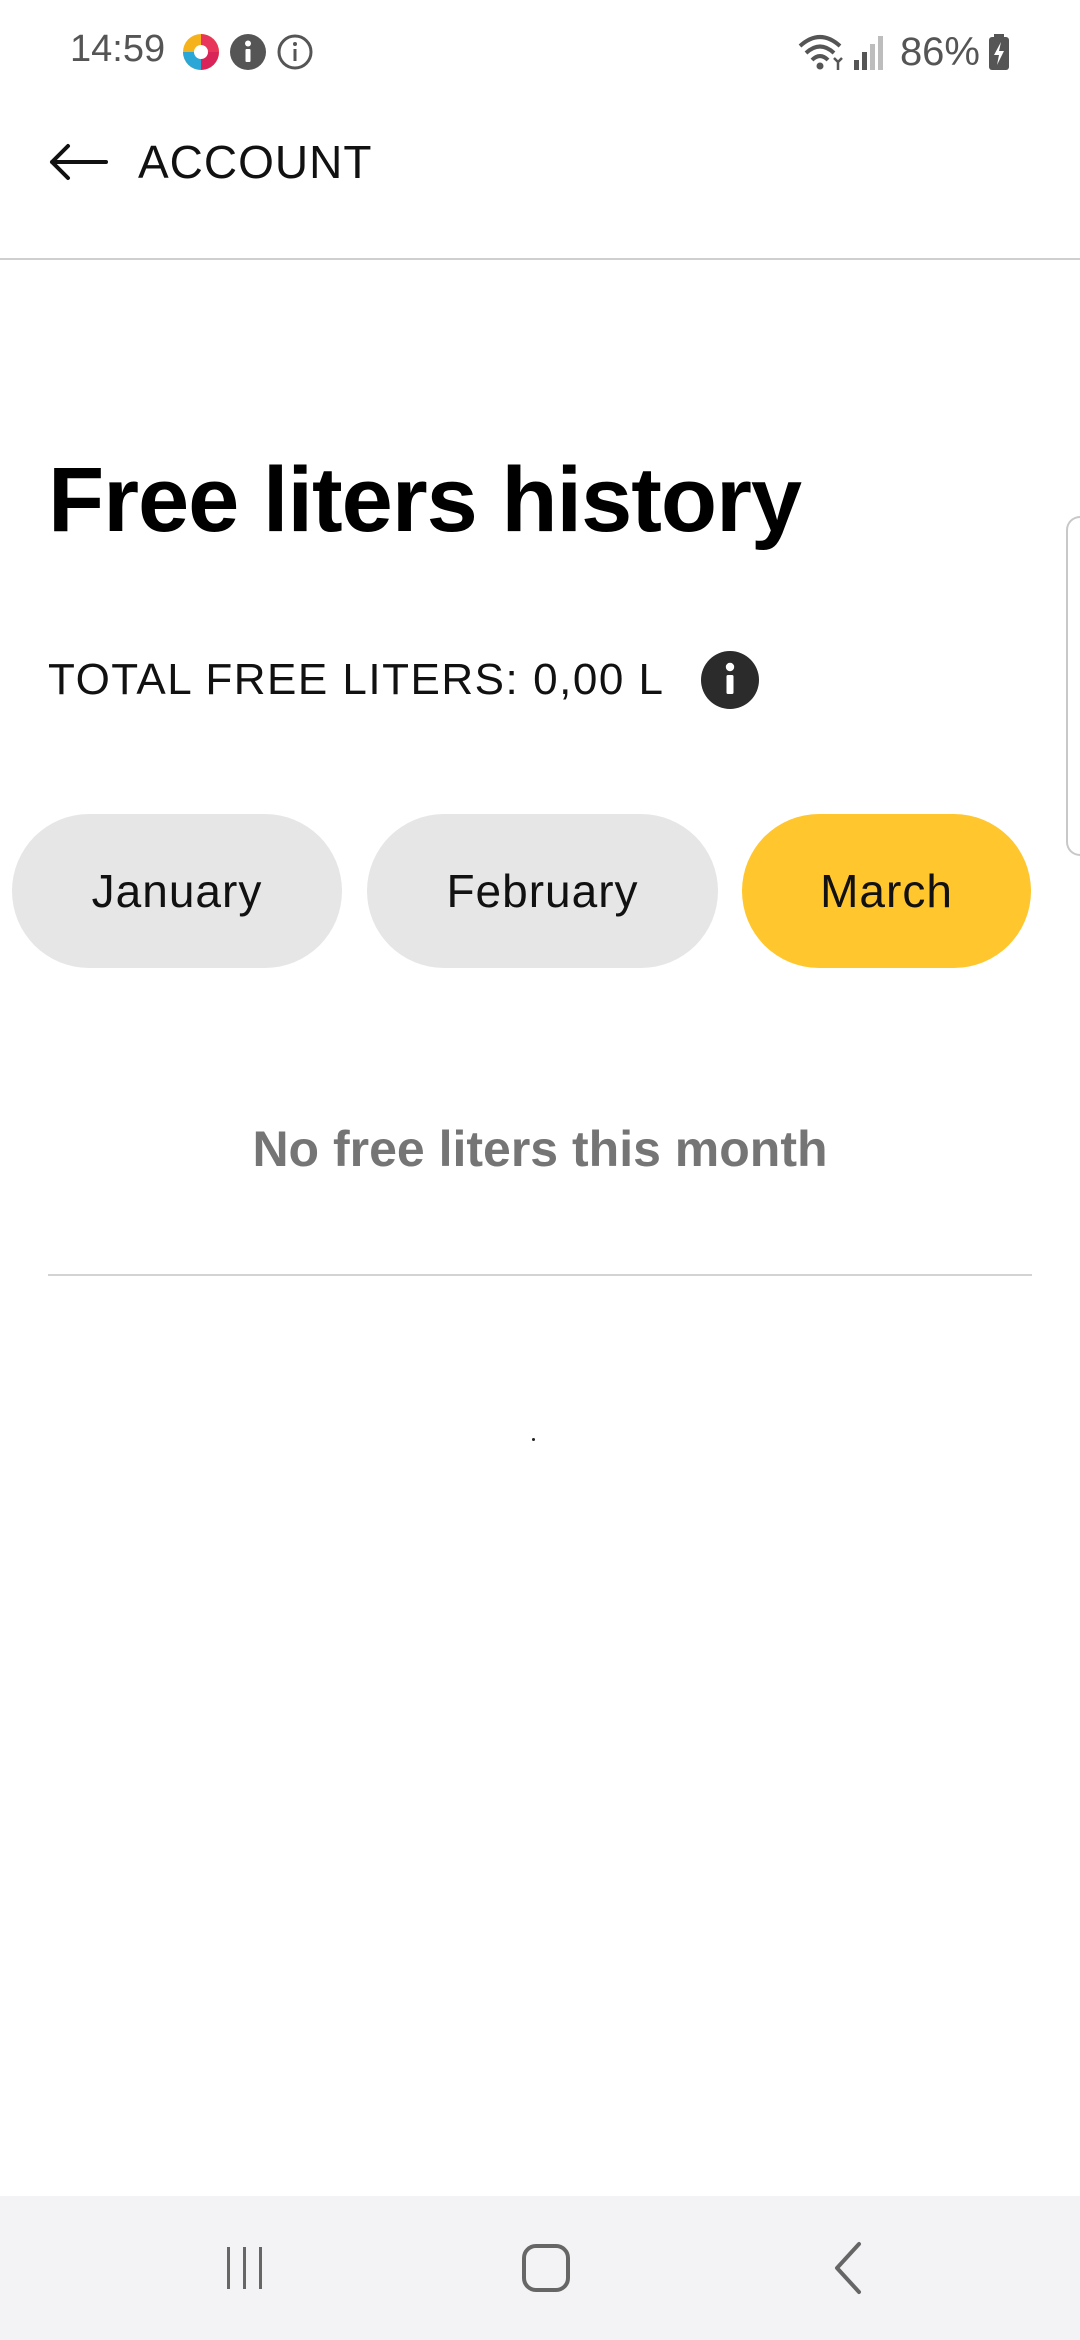 The image size is (1080, 2340). I want to click on system-back-button, so click(849, 2268).